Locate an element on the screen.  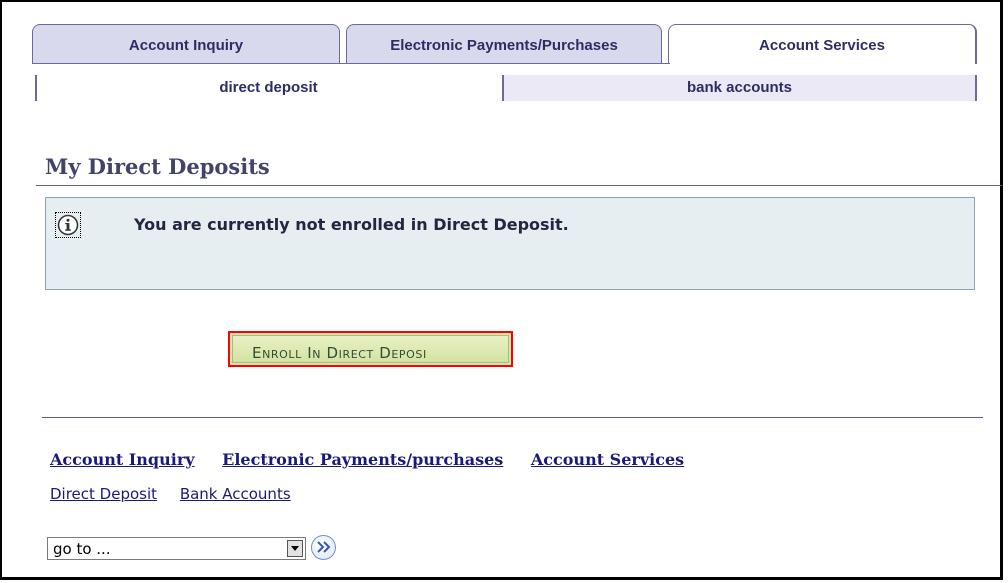
subtab-bank-accounts: bank accounts is located at coordinates (739, 88).